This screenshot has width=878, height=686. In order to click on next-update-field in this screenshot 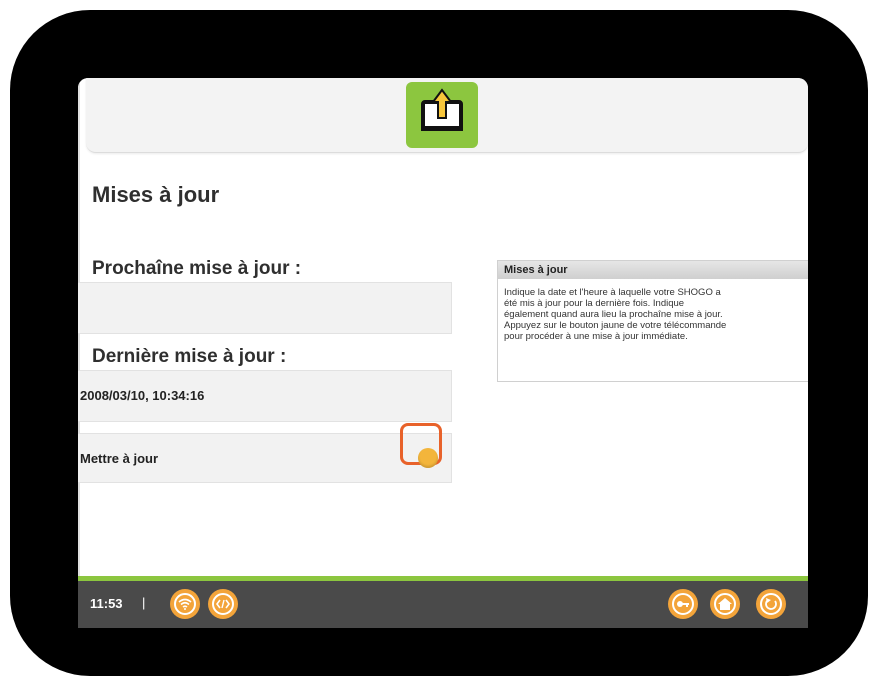, I will do `click(265, 308)`.